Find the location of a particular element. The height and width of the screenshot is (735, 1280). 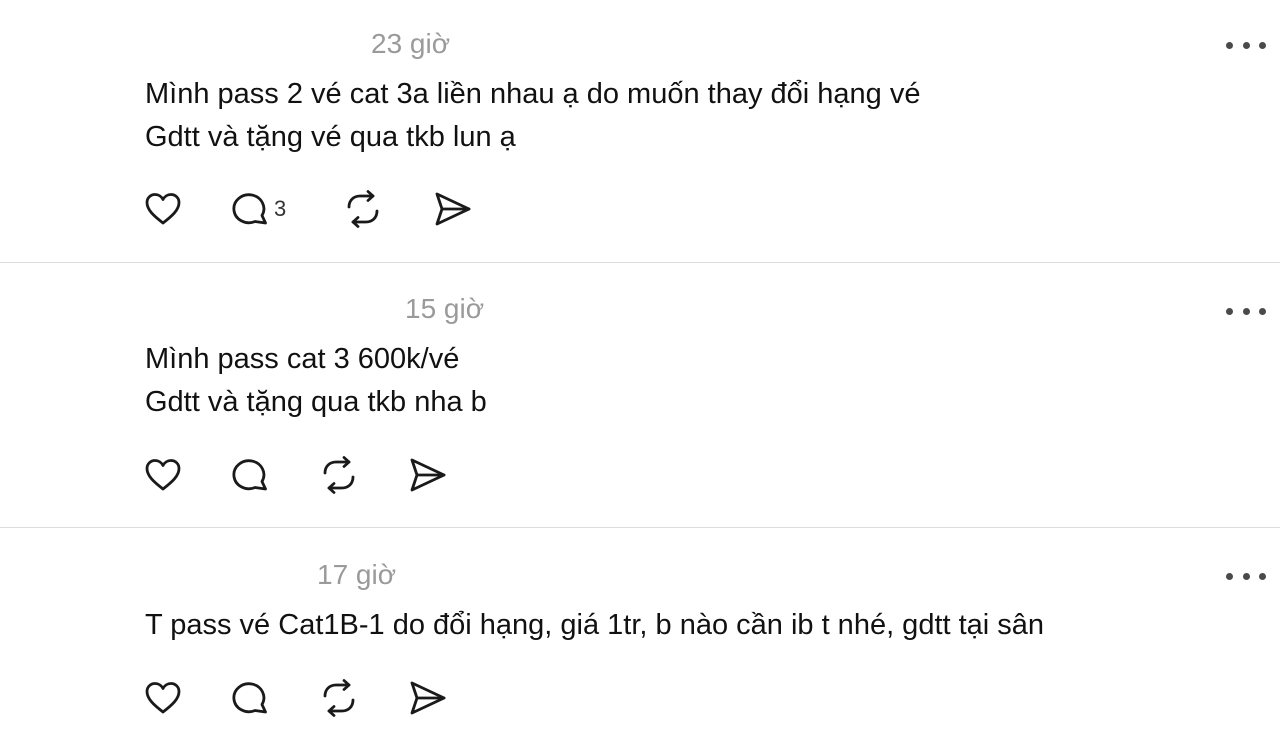

reply-count: 3 is located at coordinates (280, 208).